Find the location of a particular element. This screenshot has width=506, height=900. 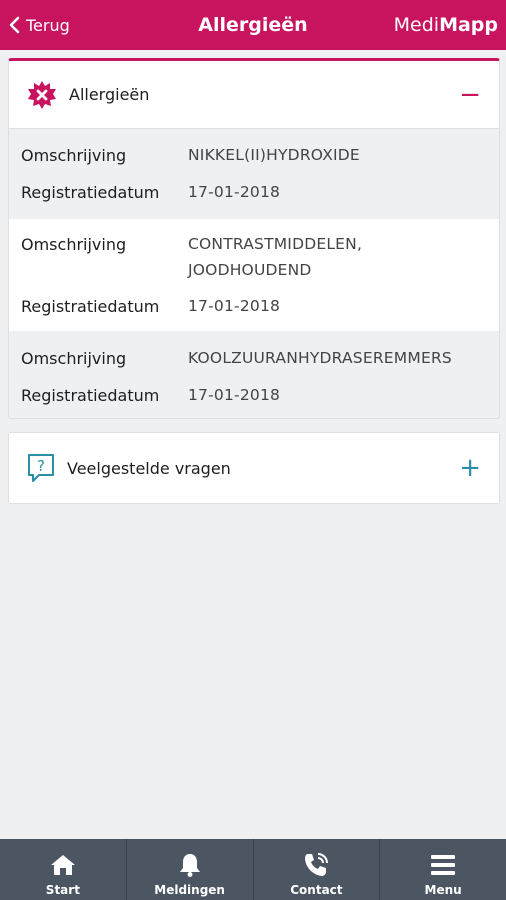

nav-start: Start is located at coordinates (63, 869).